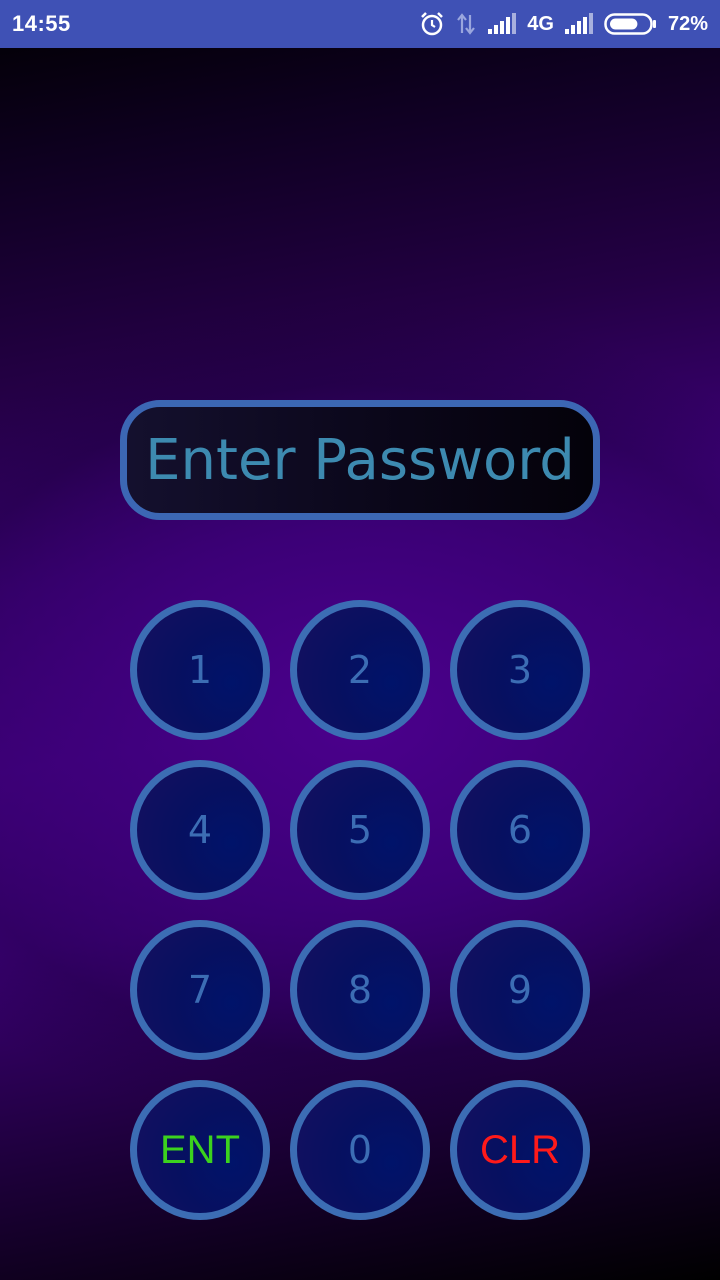 This screenshot has height=1280, width=720. What do you see at coordinates (631, 24) in the screenshot?
I see `battery-icon` at bounding box center [631, 24].